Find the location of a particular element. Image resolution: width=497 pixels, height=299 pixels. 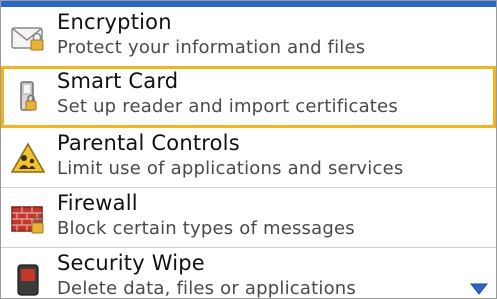

item-title: Encryption is located at coordinates (114, 22).